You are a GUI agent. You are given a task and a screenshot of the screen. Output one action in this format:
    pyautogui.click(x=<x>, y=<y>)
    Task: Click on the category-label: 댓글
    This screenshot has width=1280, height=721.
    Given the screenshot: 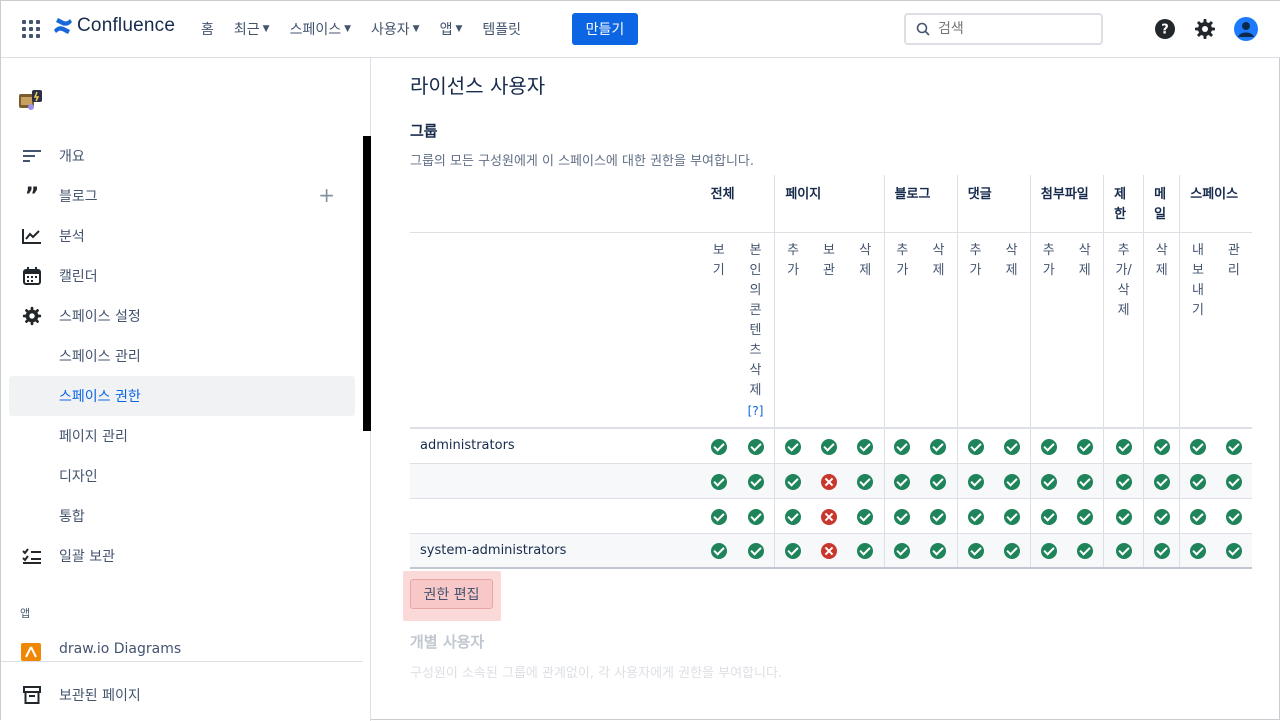 What is the action you would take?
    pyautogui.click(x=979, y=194)
    